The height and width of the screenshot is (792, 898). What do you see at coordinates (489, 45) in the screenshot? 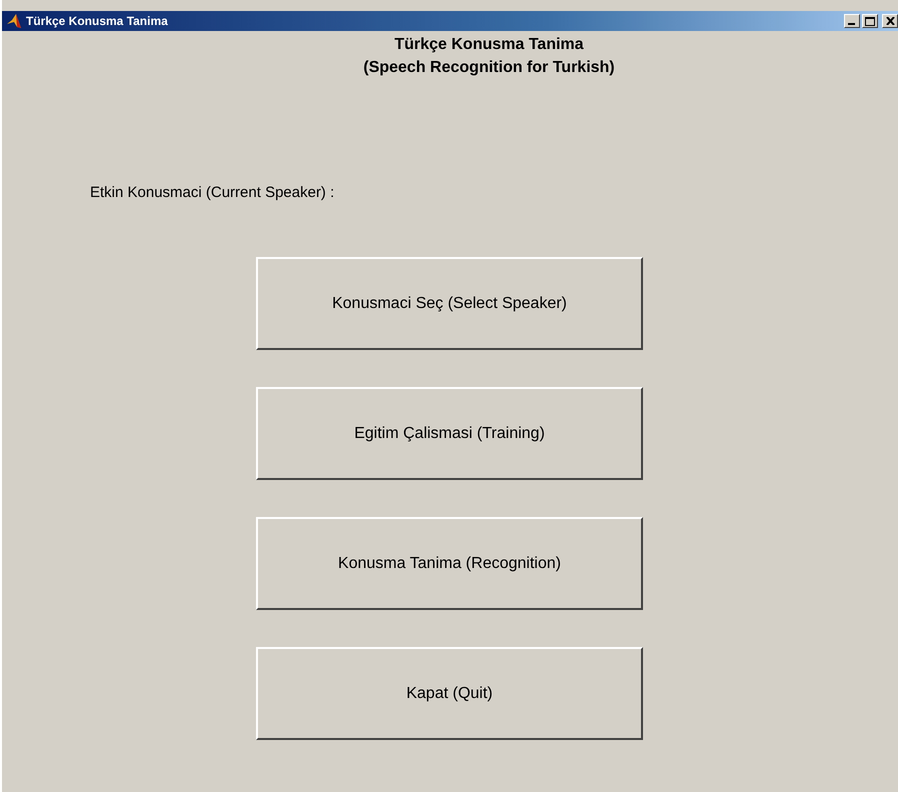
I see `heading-text: Türkçe Konusma Tanima` at bounding box center [489, 45].